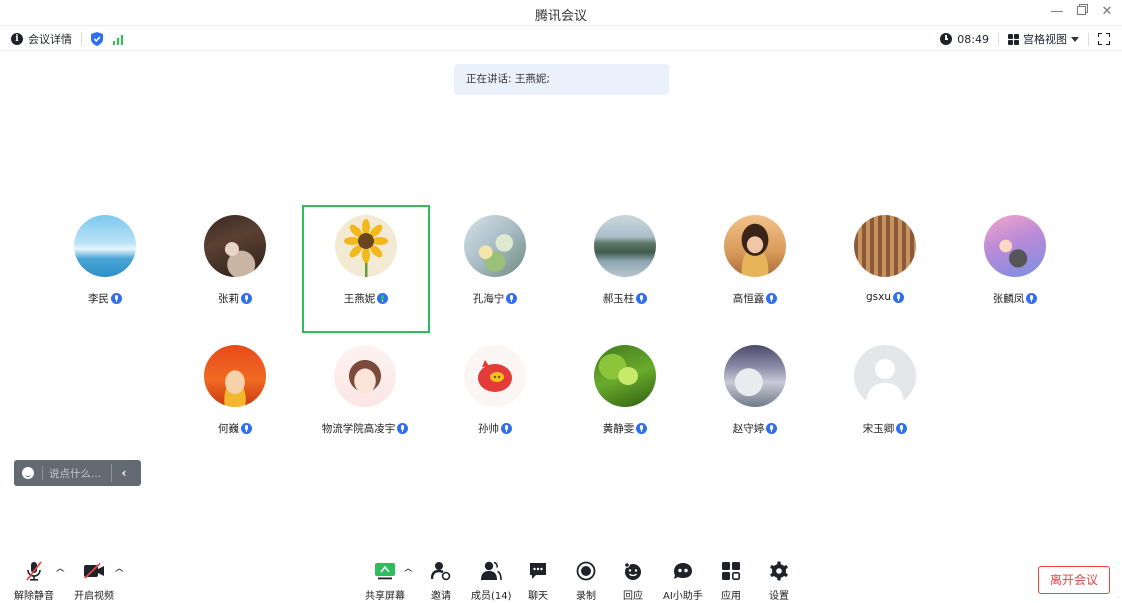  I want to click on leave-meeting-button: 离开会议, so click(1074, 580).